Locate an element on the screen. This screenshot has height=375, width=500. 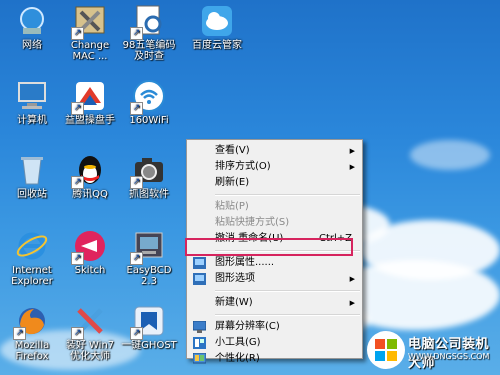
icon-label: 腾讯QQ is located at coordinates (90, 194).